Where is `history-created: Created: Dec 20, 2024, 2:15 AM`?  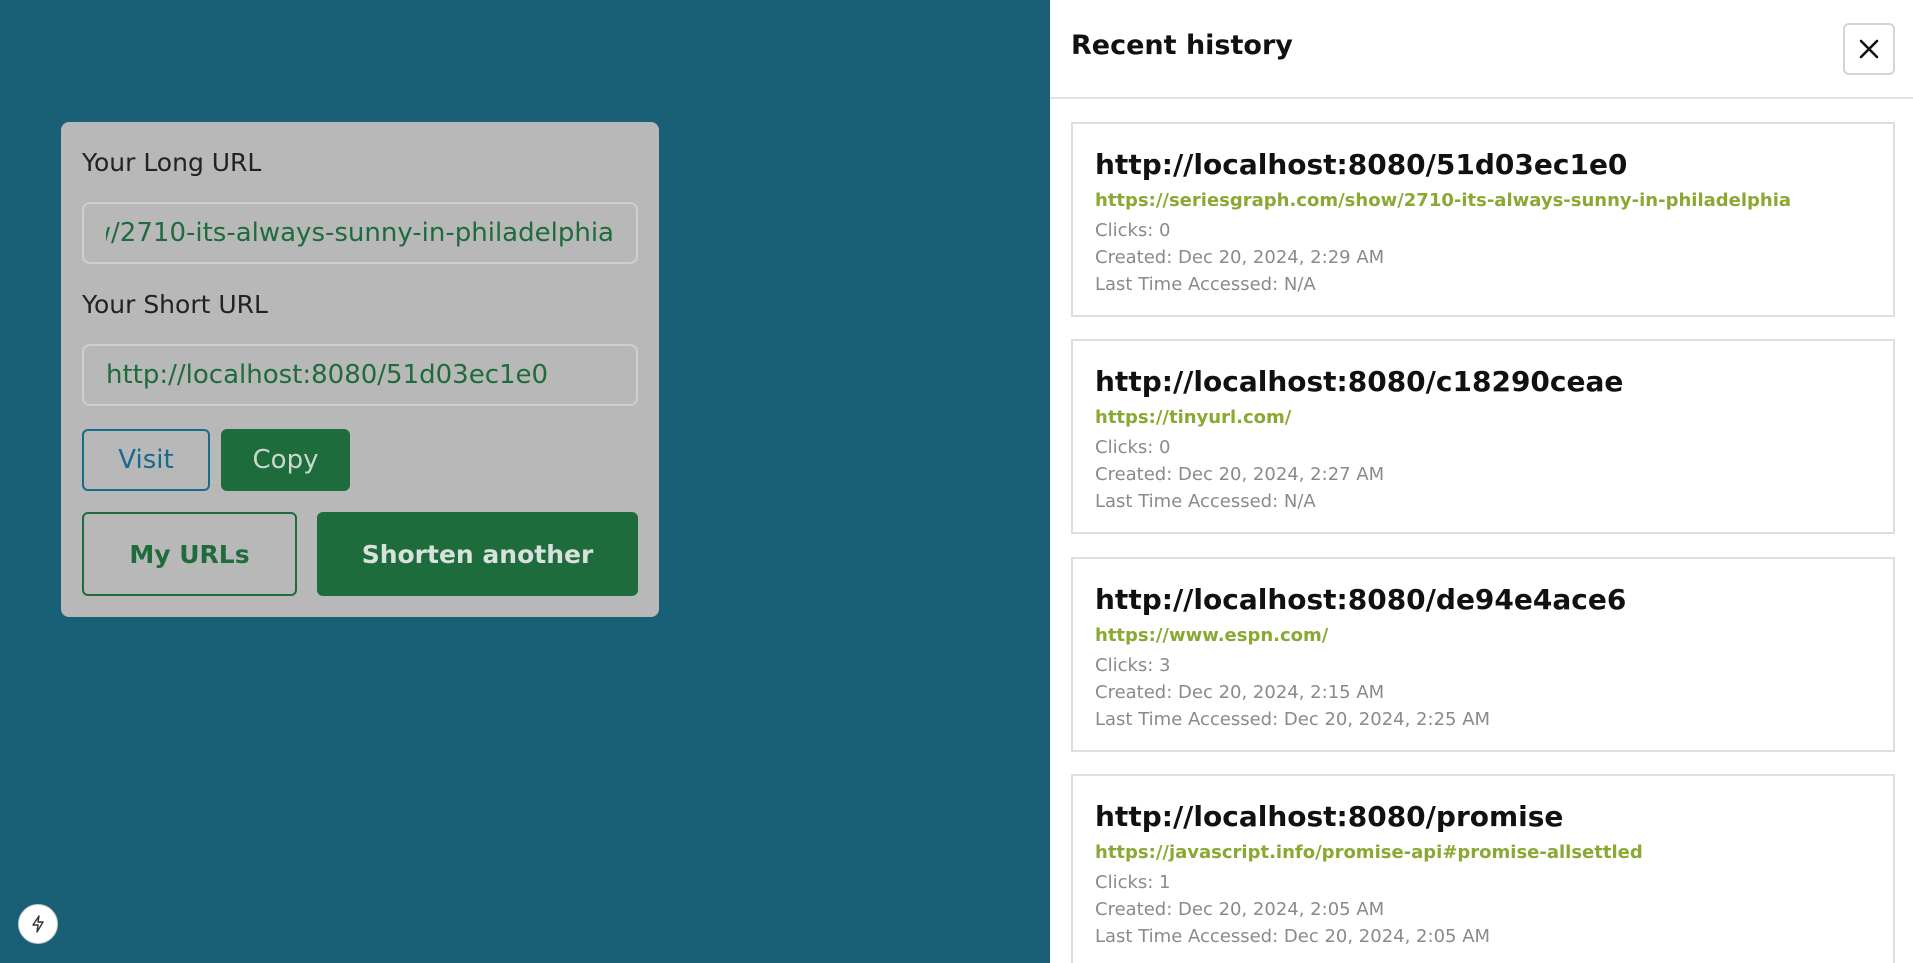 history-created: Created: Dec 20, 2024, 2:15 AM is located at coordinates (1240, 692).